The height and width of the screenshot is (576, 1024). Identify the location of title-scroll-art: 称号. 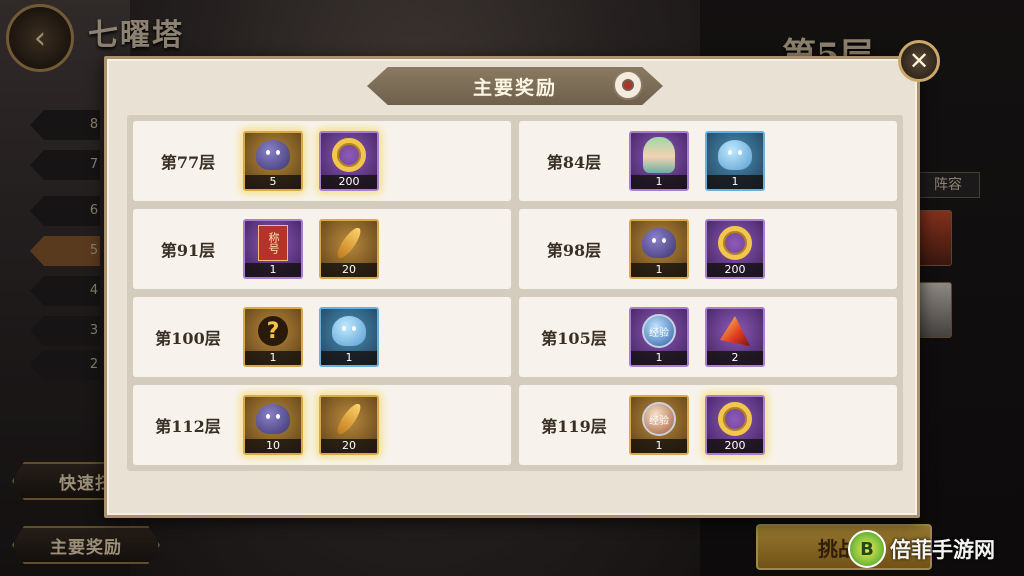
(273, 243).